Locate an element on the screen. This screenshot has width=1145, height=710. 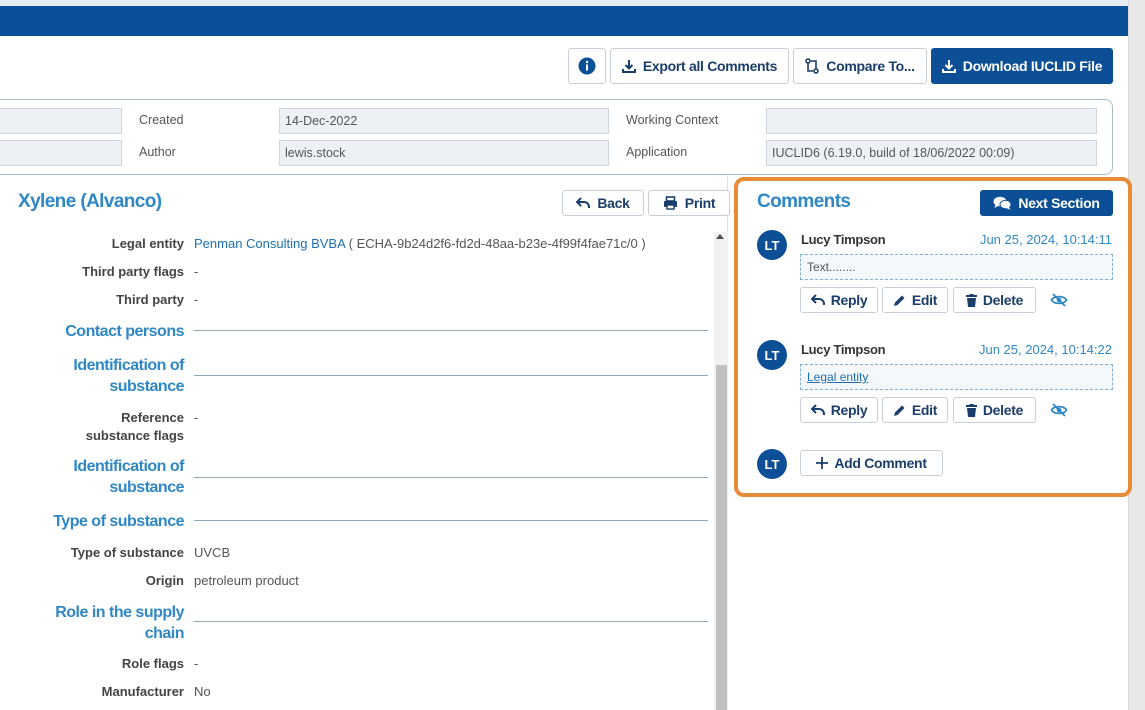
reference-substance-flags-label: Reference substance flags is located at coordinates (134, 426).